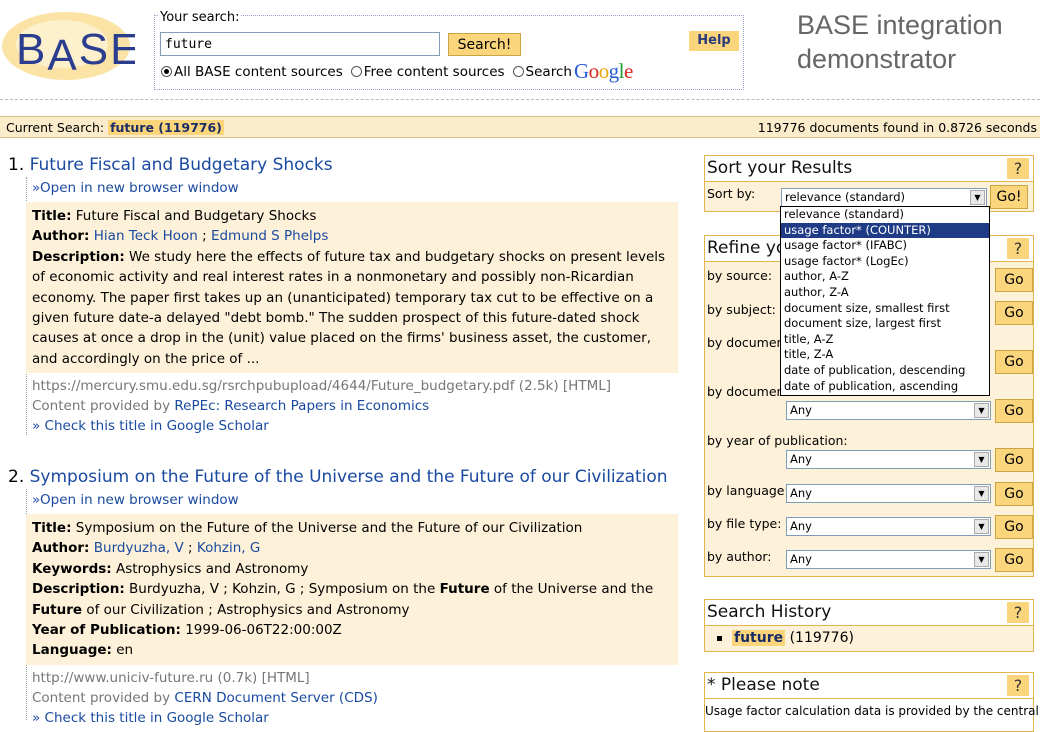 The height and width of the screenshot is (732, 1040). What do you see at coordinates (106, 630) in the screenshot?
I see `field-label: Year of Publication:` at bounding box center [106, 630].